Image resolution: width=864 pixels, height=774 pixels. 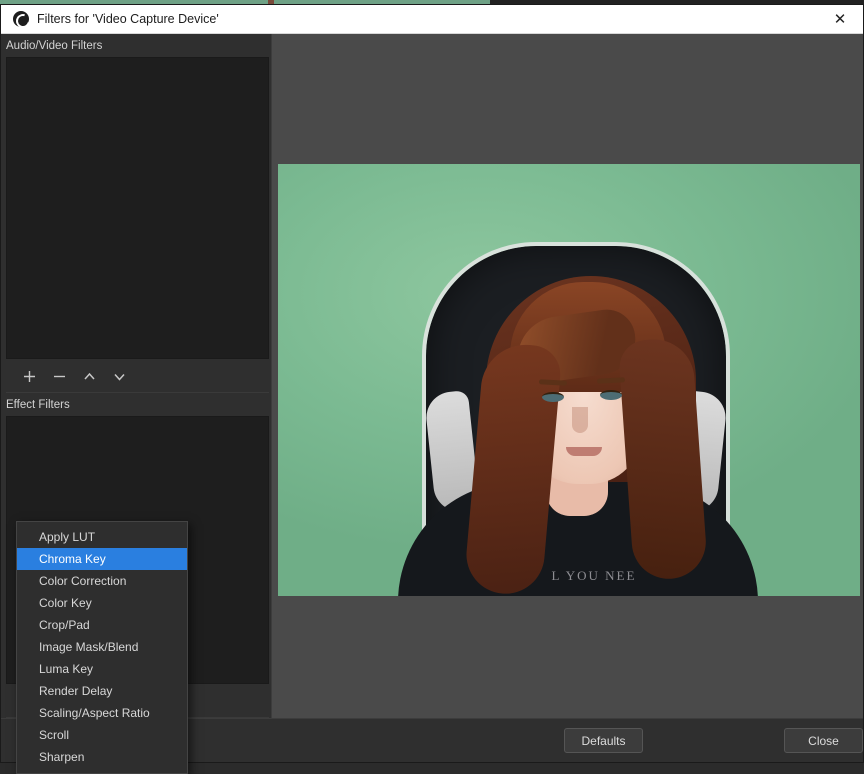 I want to click on person-eye-left, so click(x=553, y=397).